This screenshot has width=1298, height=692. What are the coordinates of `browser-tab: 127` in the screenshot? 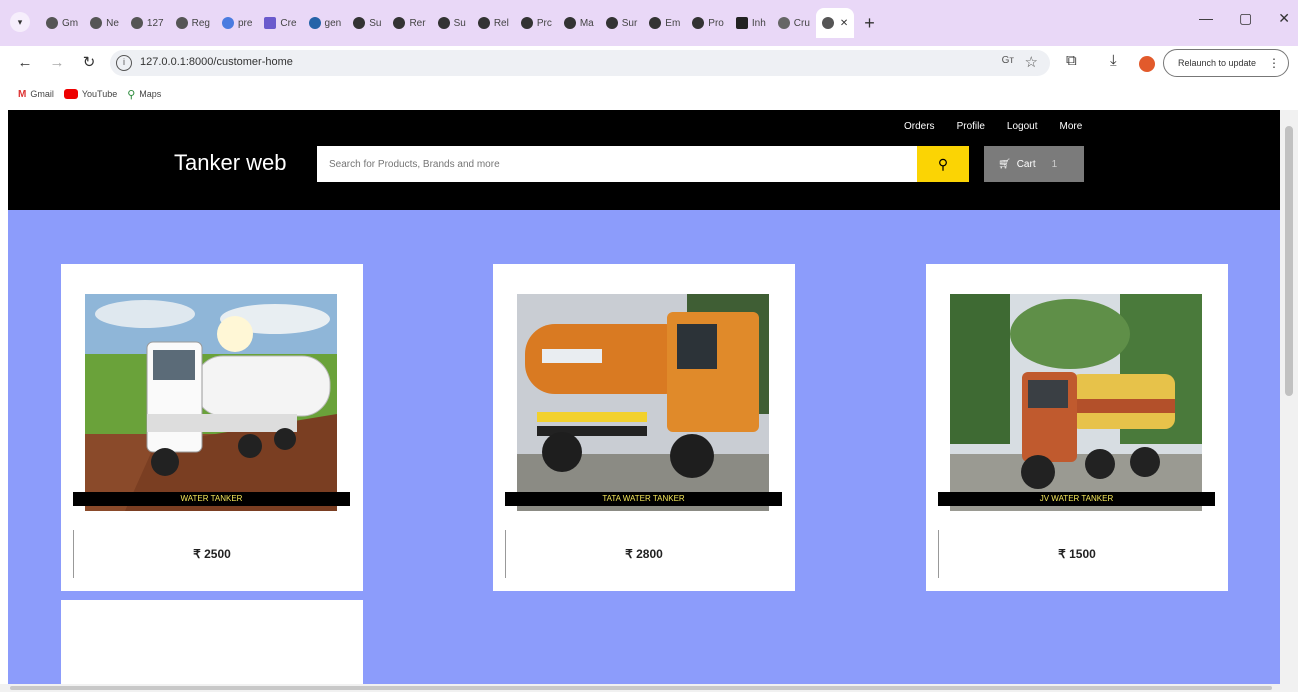 It's located at (147, 23).